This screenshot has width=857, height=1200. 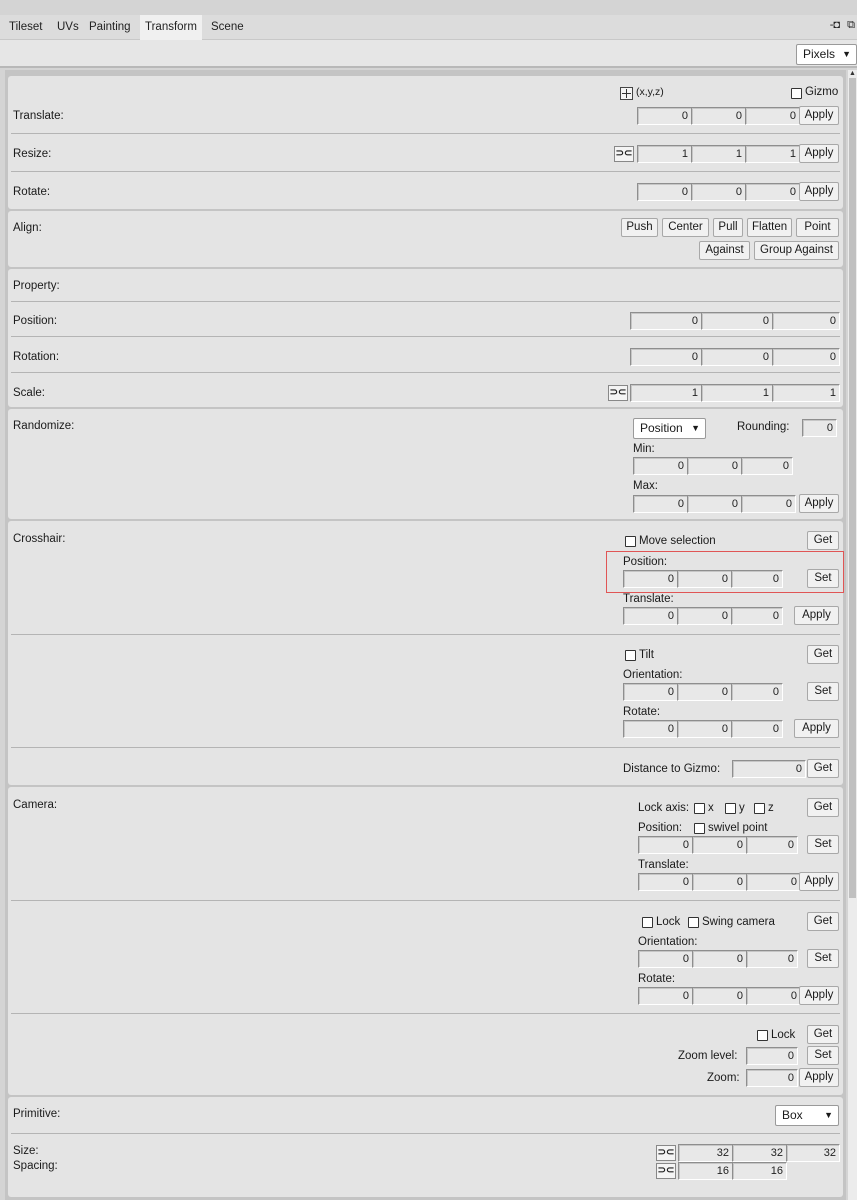 I want to click on rotate-apply-button: Apply, so click(x=819, y=191).